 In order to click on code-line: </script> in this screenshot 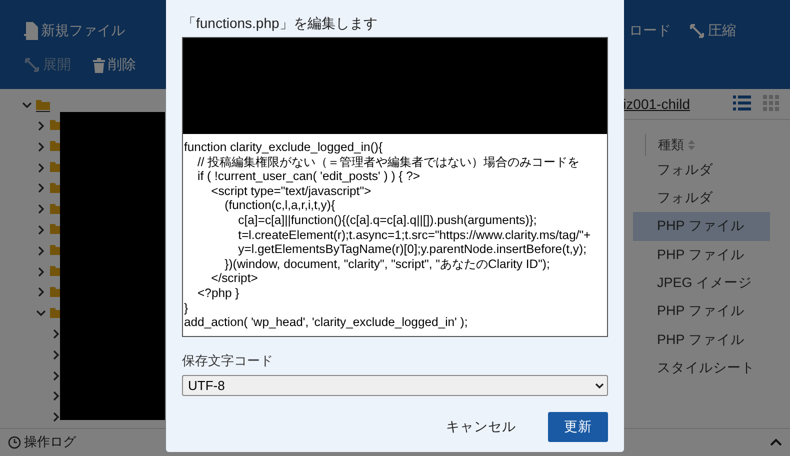, I will do `click(234, 278)`.